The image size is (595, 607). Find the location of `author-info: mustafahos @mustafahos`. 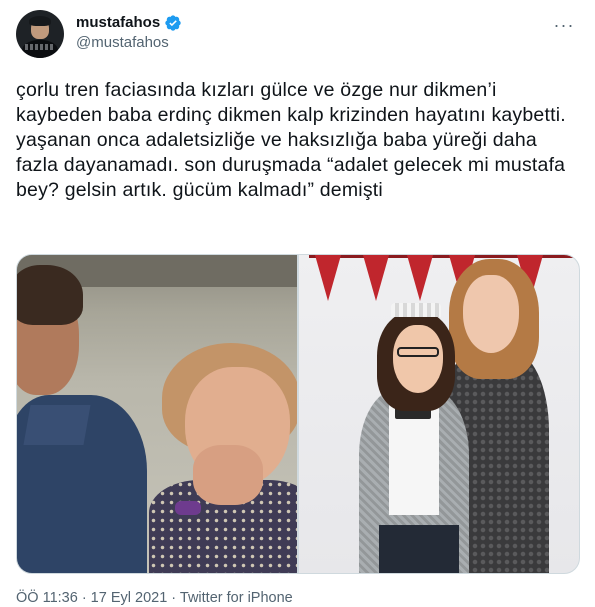

author-info: mustafahos @mustafahos is located at coordinates (129, 33).